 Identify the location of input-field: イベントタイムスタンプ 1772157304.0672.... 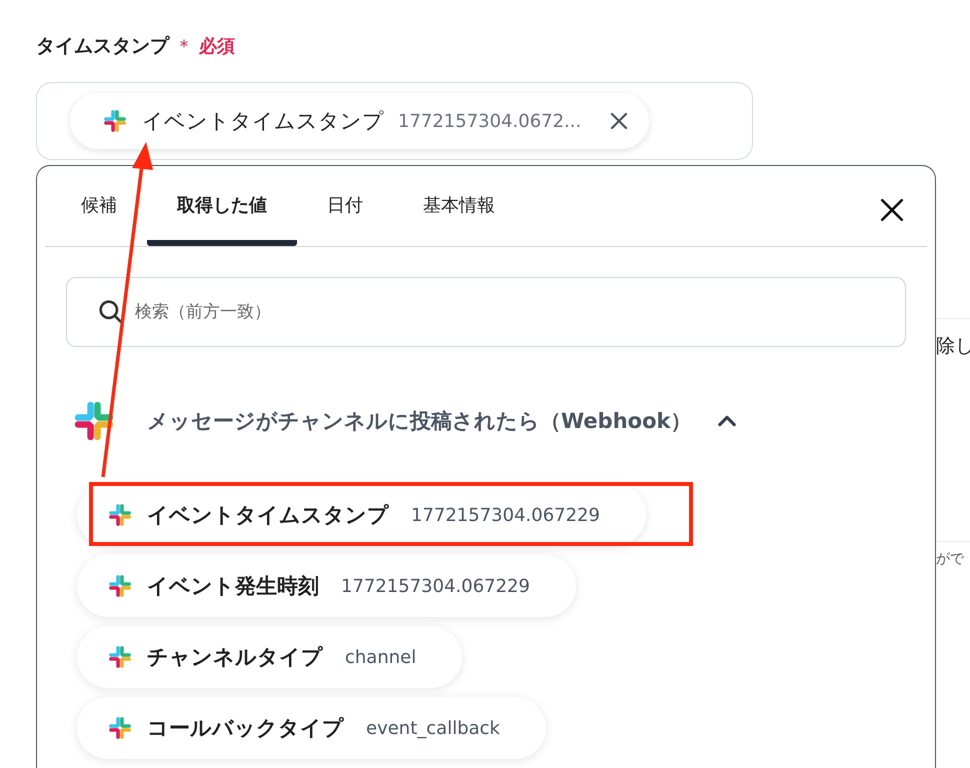
(394, 121).